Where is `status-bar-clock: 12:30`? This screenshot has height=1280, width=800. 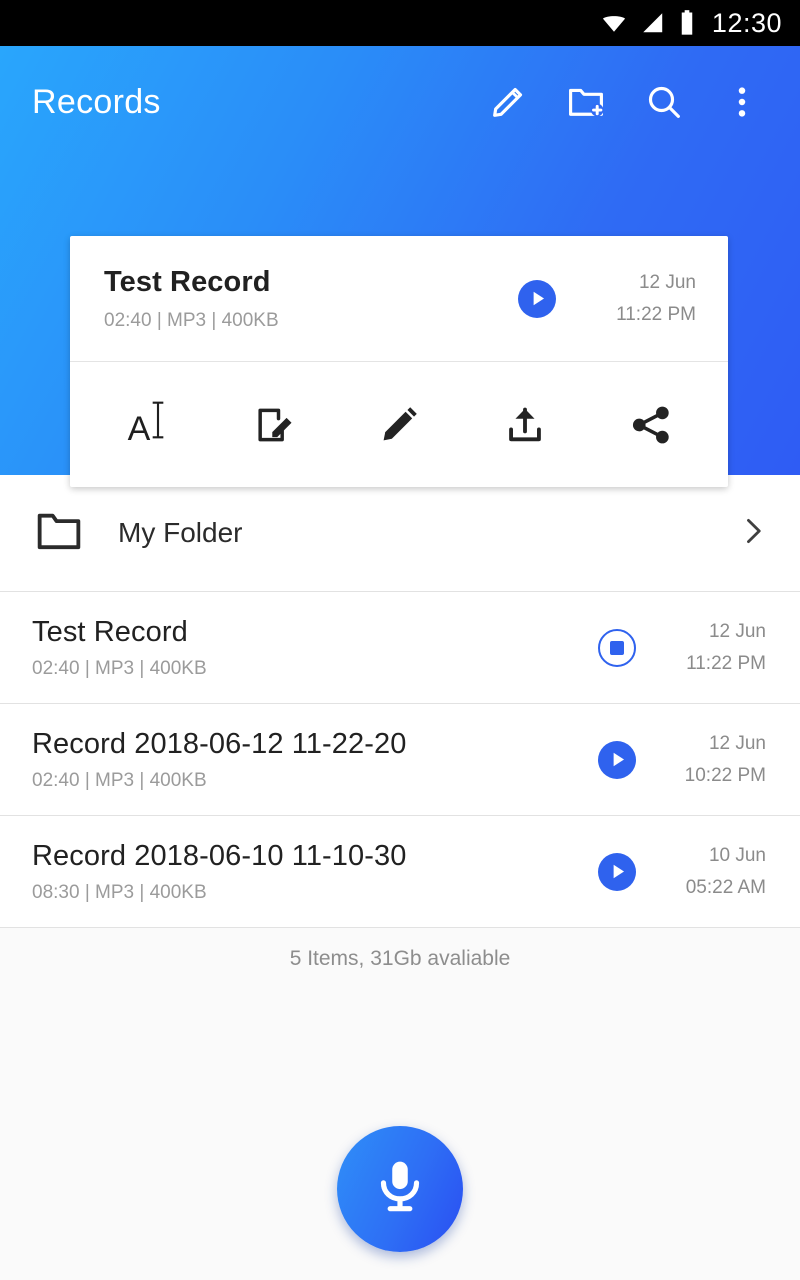 status-bar-clock: 12:30 is located at coordinates (746, 22).